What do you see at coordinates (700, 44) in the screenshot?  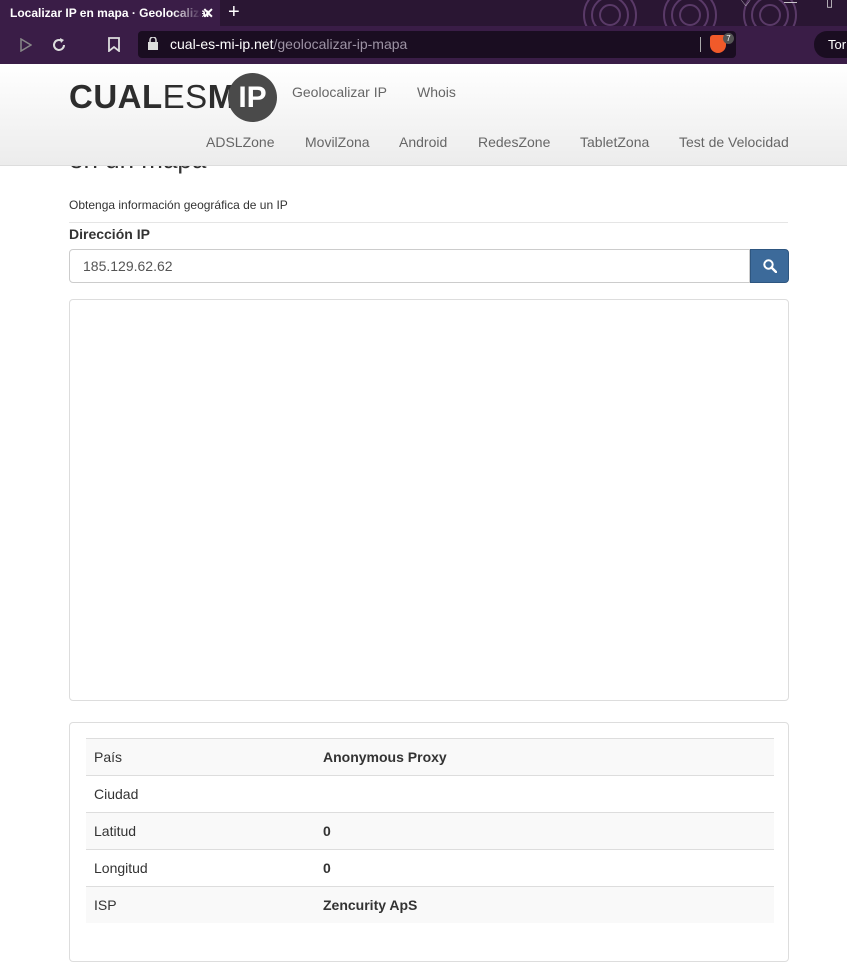 I see `address-separator` at bounding box center [700, 44].